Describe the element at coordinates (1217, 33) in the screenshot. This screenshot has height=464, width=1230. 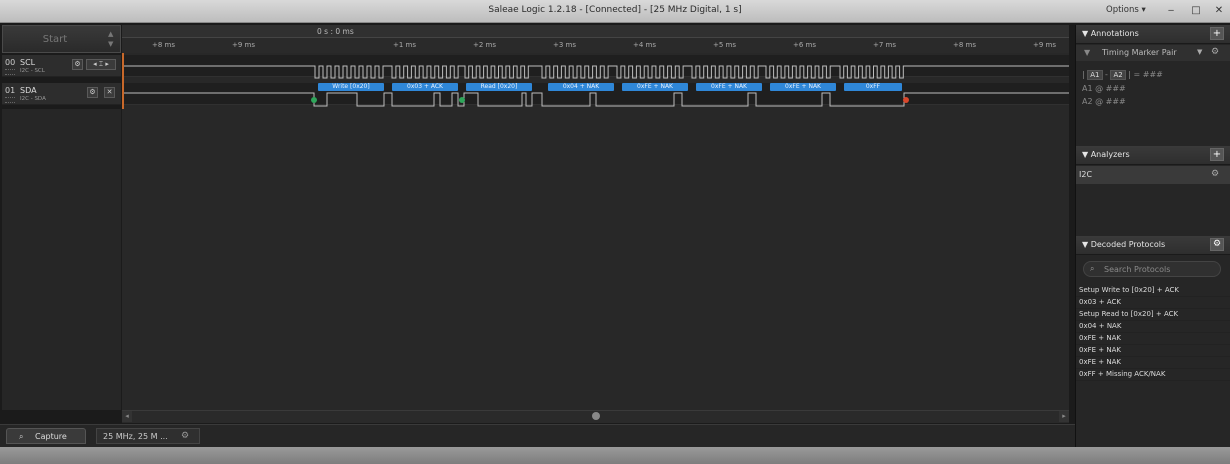
I see `add-annotation-plus-icon: +` at that location.